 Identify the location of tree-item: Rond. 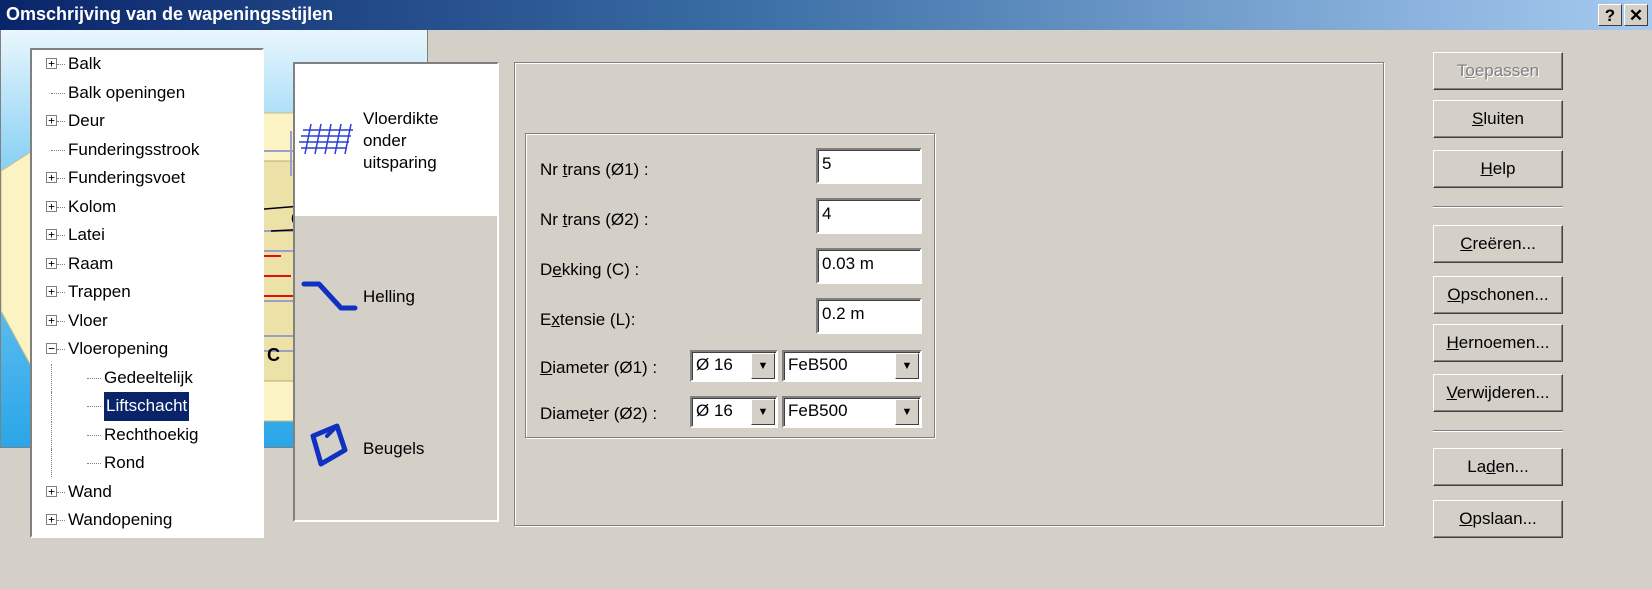
(147, 463).